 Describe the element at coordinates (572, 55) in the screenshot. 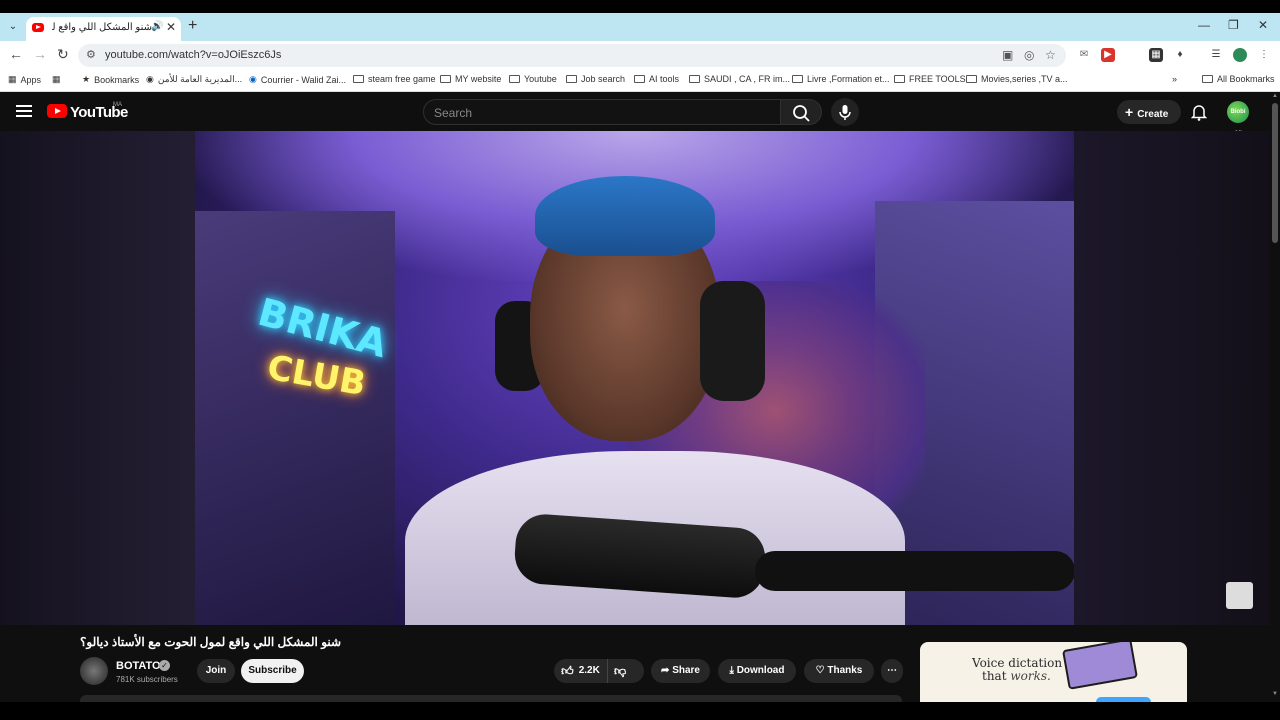

I see `address-bar: ⚙ youtube.com/watch?v=oJOiEszc6Js ▣ ◎ ☆` at that location.